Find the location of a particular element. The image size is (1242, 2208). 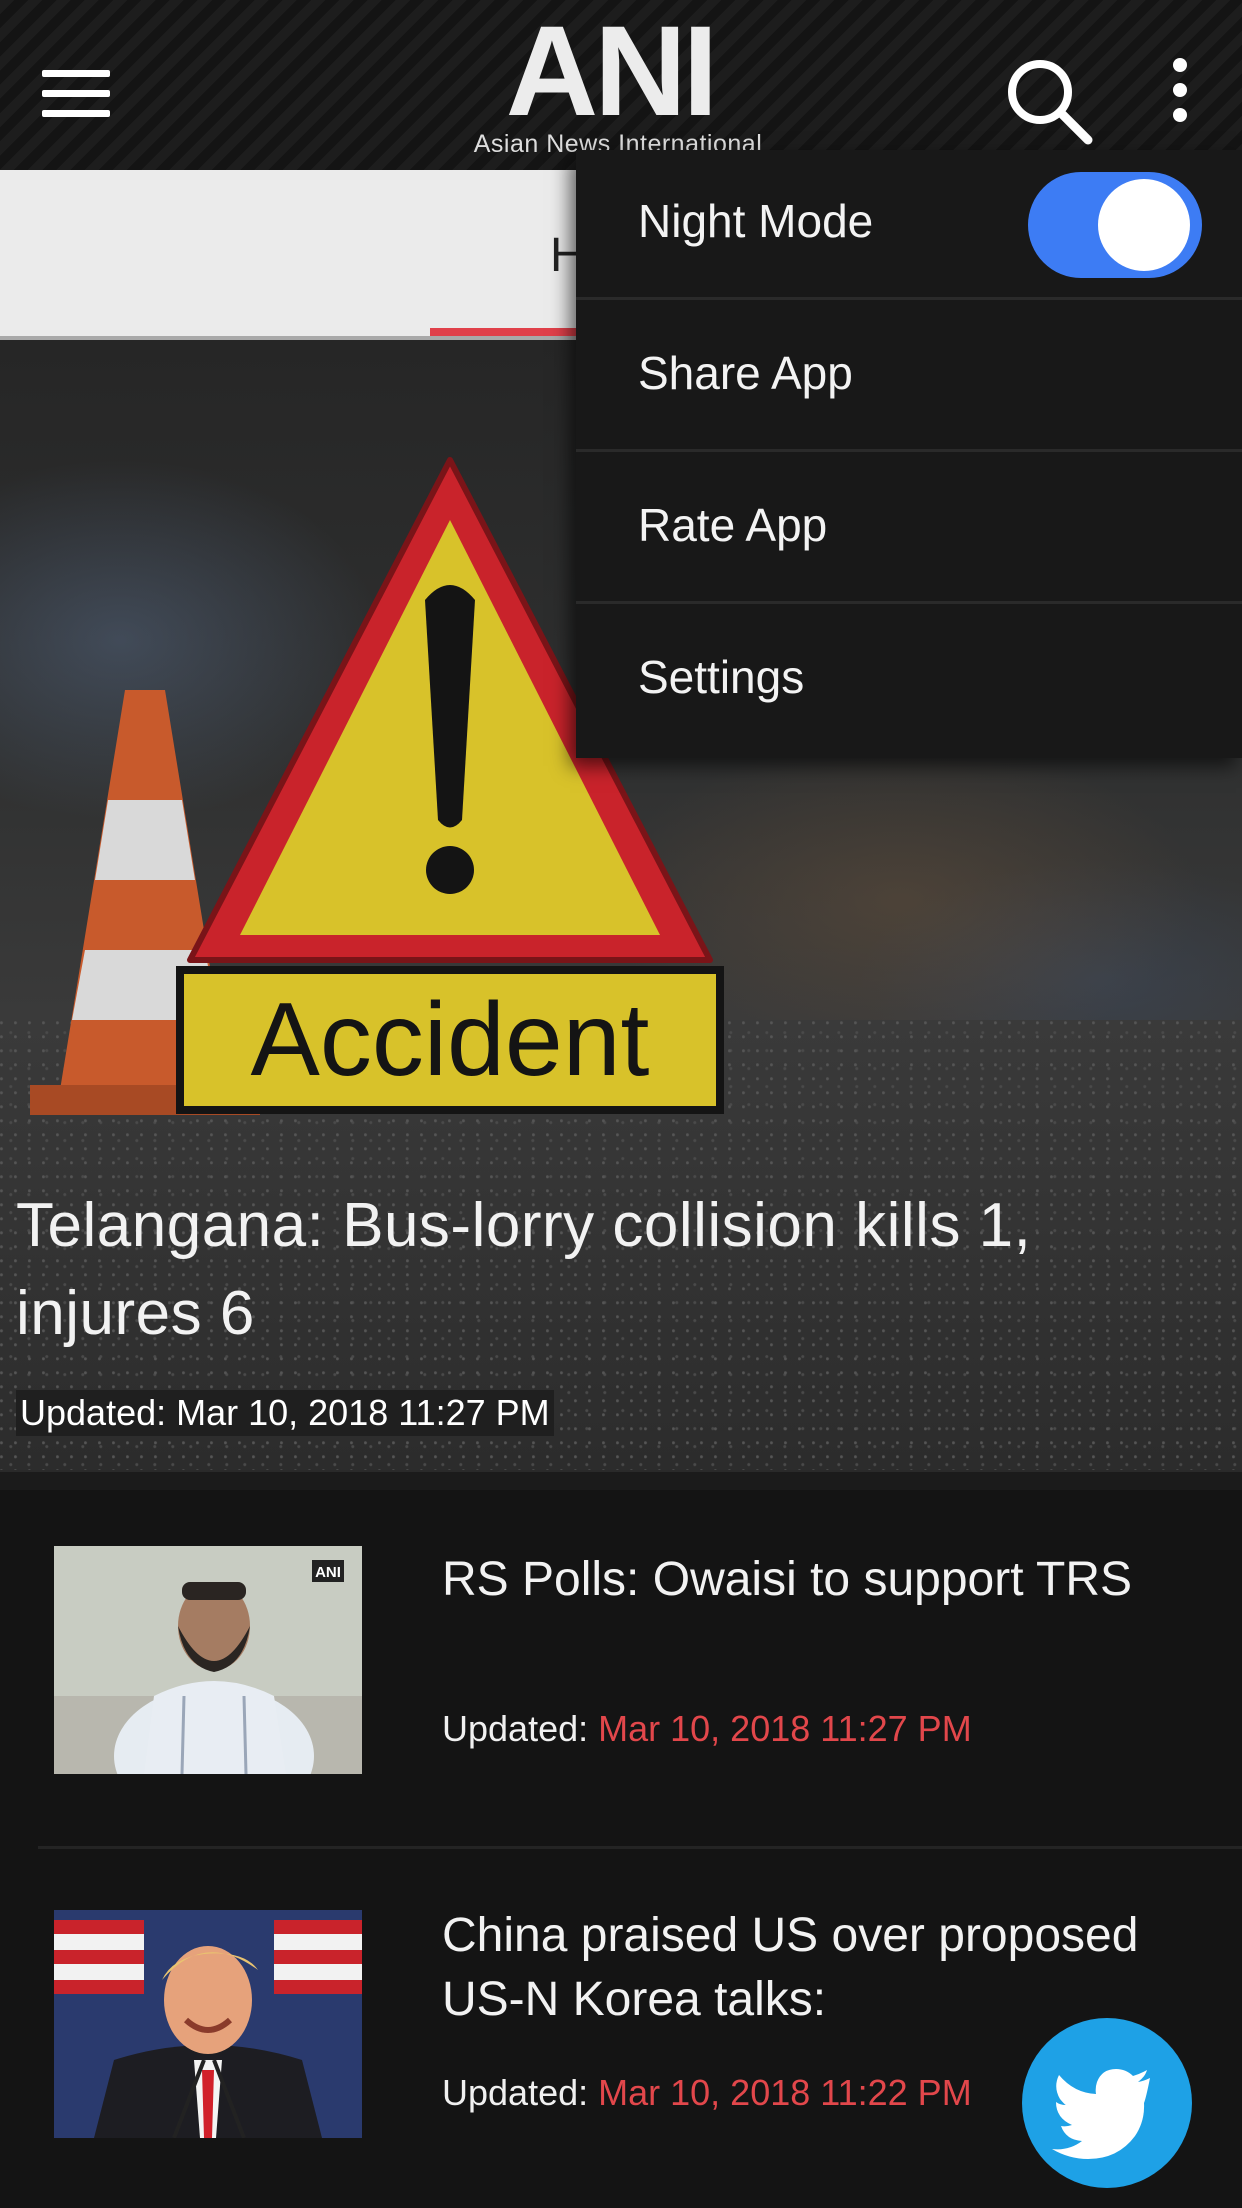

overflow-menu: Night Mode Share App Rate App Settings is located at coordinates (909, 454).